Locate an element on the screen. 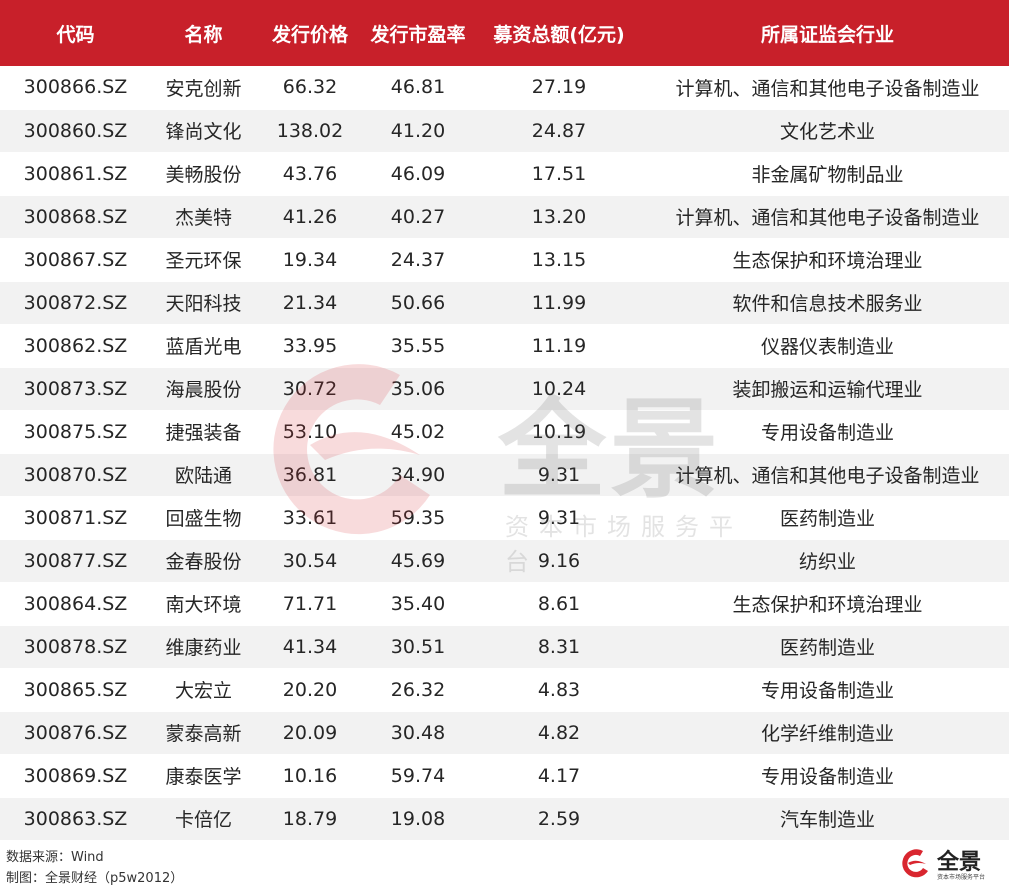  table-row: 300867.SZ 圣元环保 19.34 24.37 13.15 生态保护和环境治理业 is located at coordinates (504, 260).